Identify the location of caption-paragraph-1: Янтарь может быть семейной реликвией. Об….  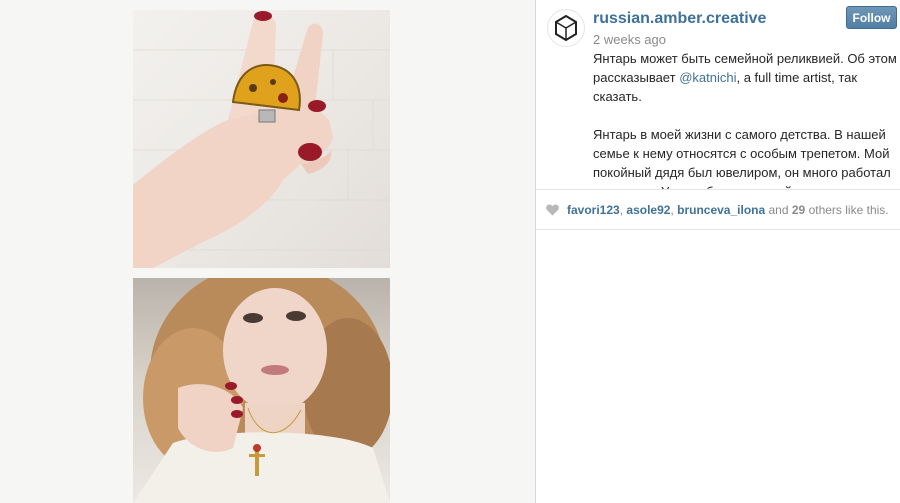
(745, 77).